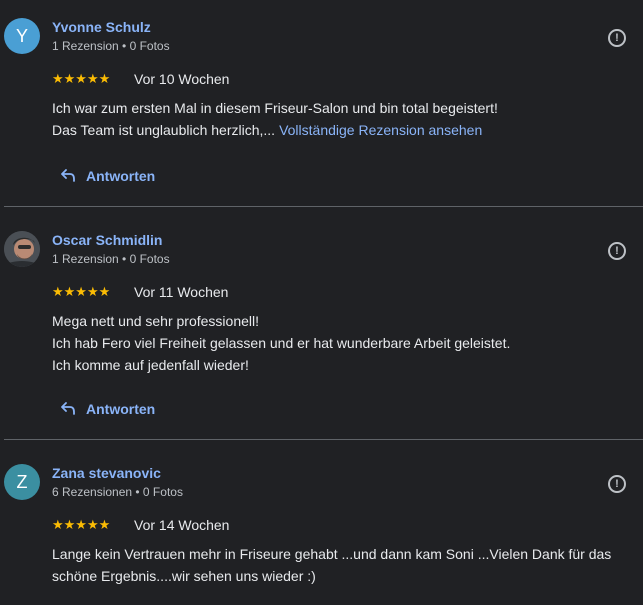 The width and height of the screenshot is (643, 605). What do you see at coordinates (380, 130) in the screenshot?
I see `read-more-link: Vollständige Rezension ansehen` at bounding box center [380, 130].